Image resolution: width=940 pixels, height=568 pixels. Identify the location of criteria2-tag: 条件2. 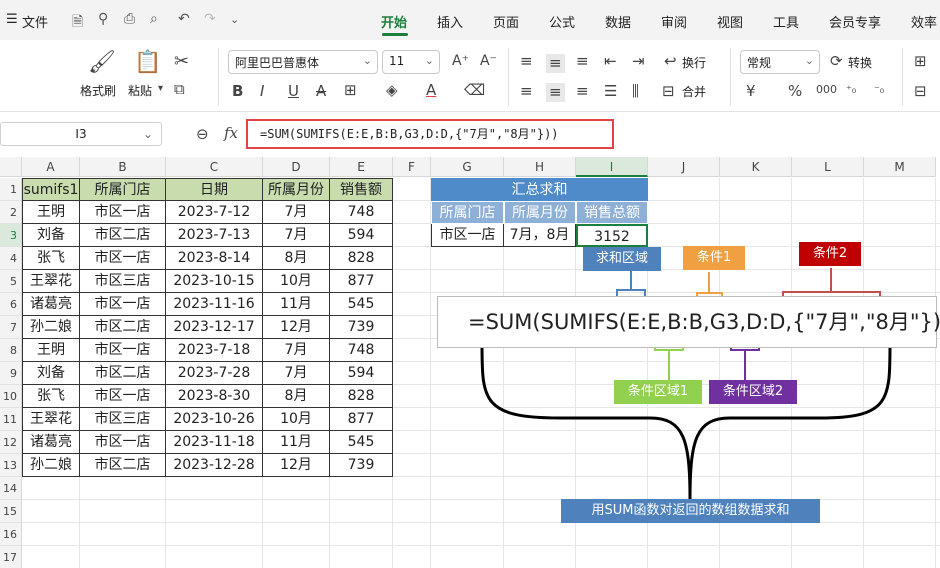
(830, 254).